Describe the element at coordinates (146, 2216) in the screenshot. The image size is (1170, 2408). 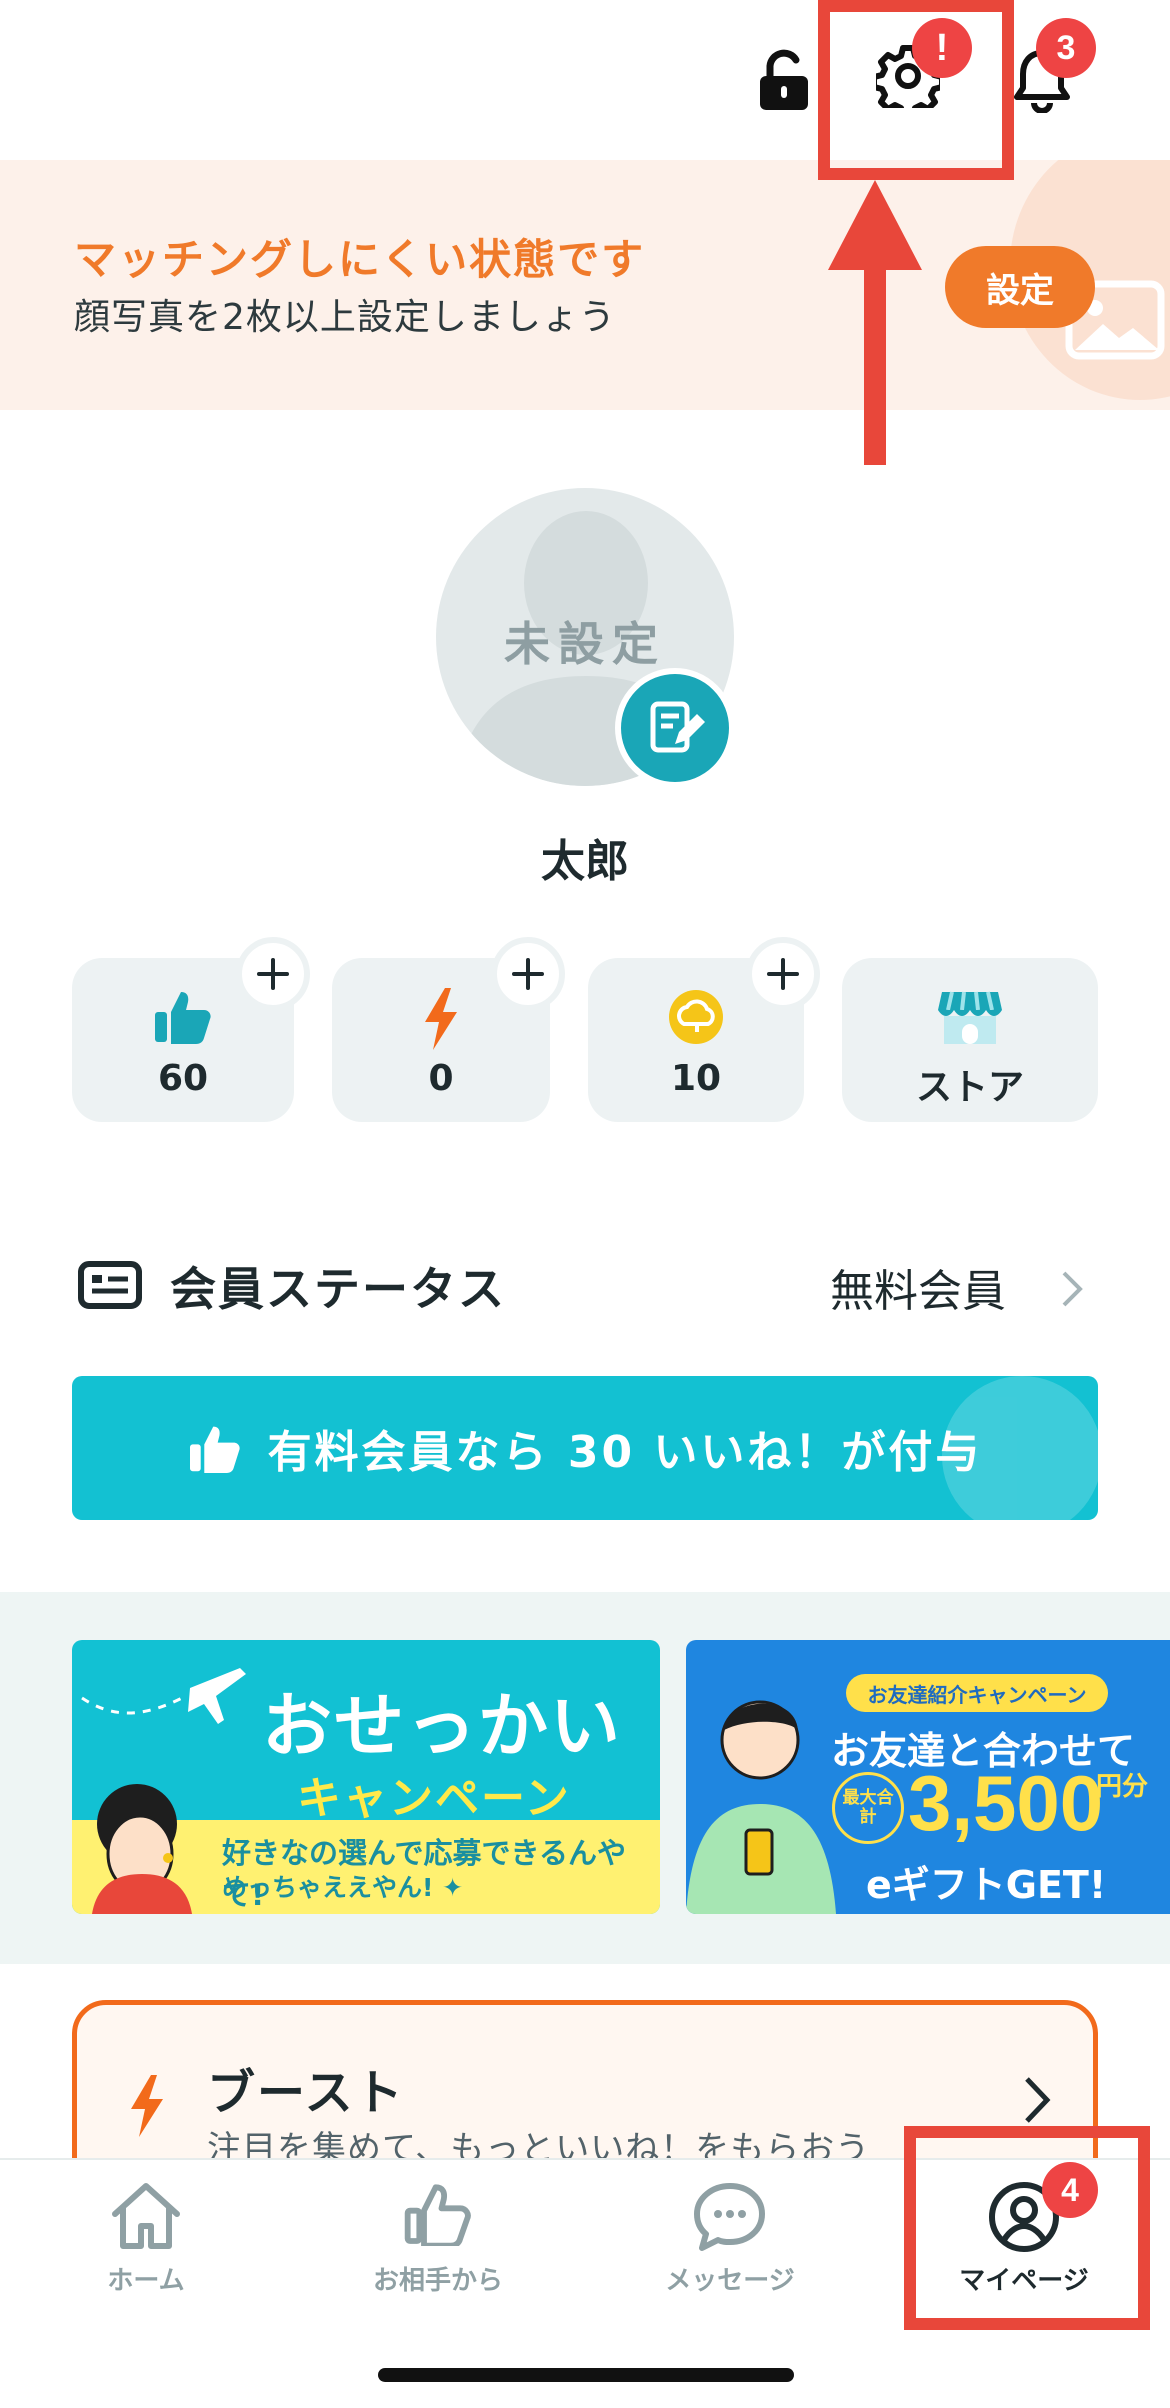
I see `home-icon` at that location.